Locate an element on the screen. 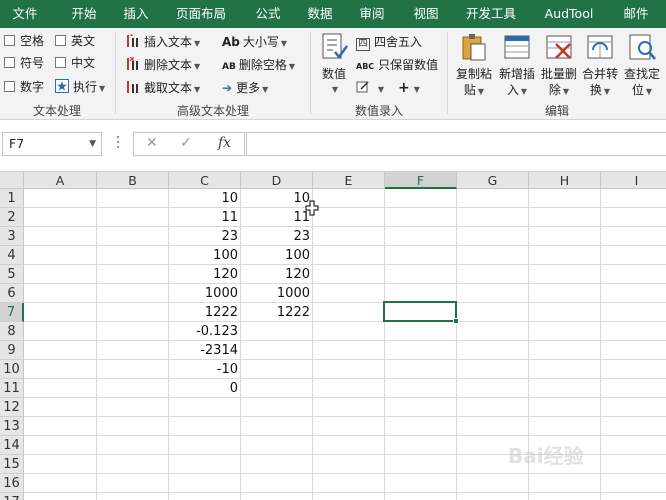 The height and width of the screenshot is (500, 666). execute-button: 执行 ▼ is located at coordinates (80, 87).